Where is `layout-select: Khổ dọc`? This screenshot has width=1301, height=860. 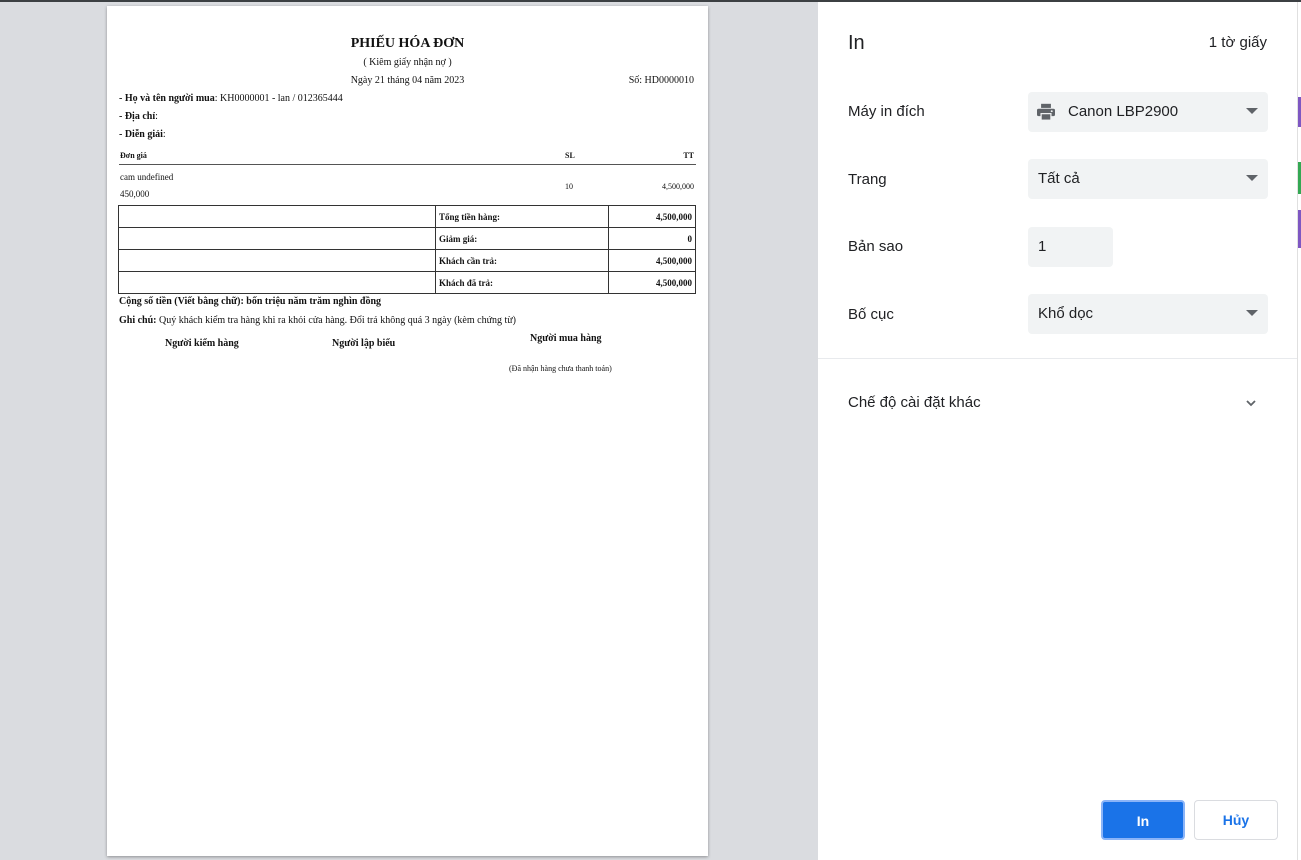
layout-select: Khổ dọc is located at coordinates (1148, 314).